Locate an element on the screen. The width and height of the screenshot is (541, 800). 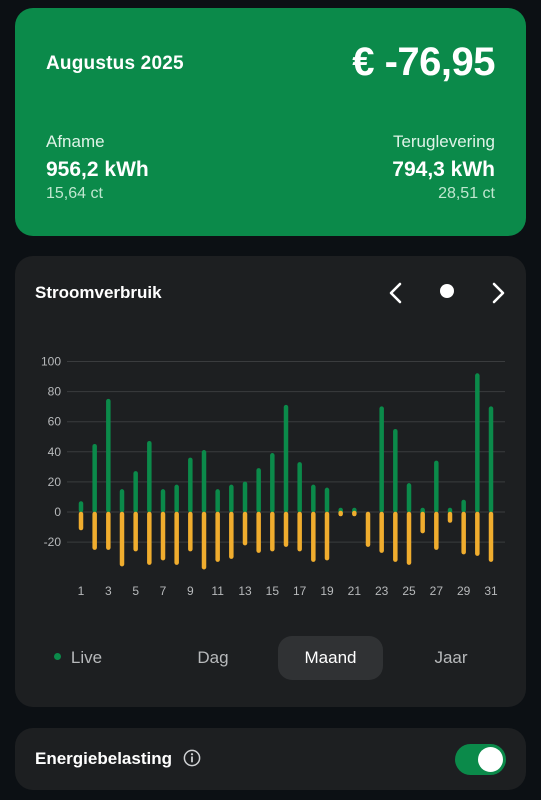
x-tick-label: 31 is located at coordinates (491, 591).